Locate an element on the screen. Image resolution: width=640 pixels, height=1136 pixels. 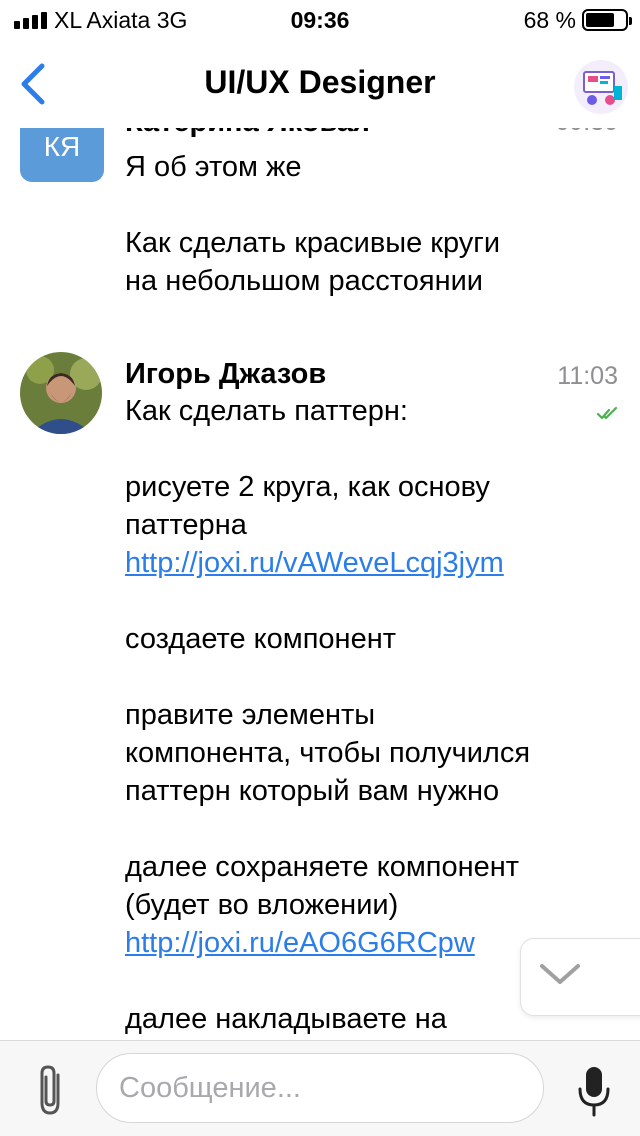
avatar is located at coordinates (61, 393).